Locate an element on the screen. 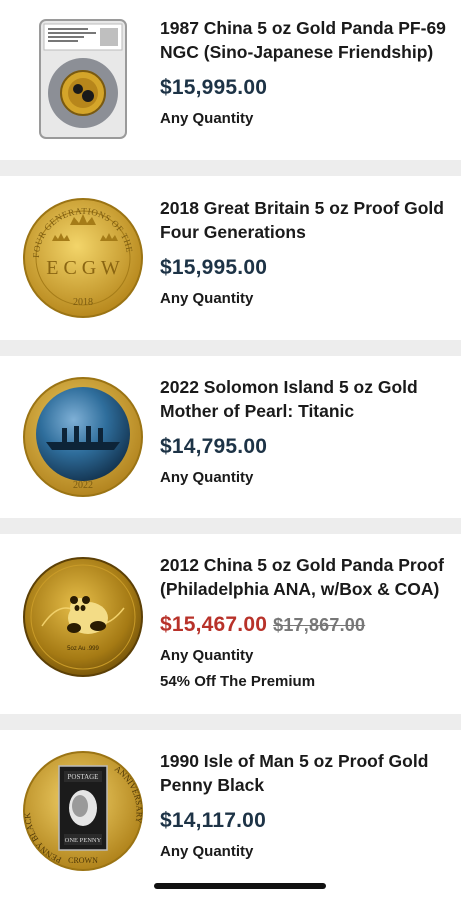  coin-inscription: 5oz Au .999 is located at coordinates (83, 649).